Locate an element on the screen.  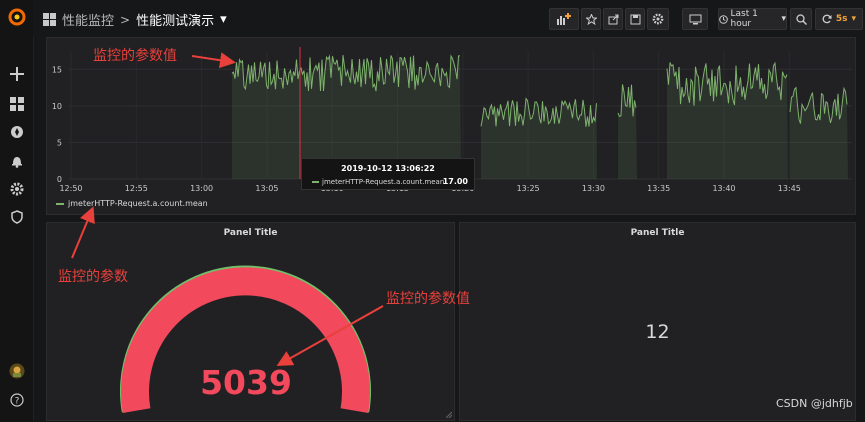
annotation-middle: 监控的参数值 is located at coordinates (428, 299).